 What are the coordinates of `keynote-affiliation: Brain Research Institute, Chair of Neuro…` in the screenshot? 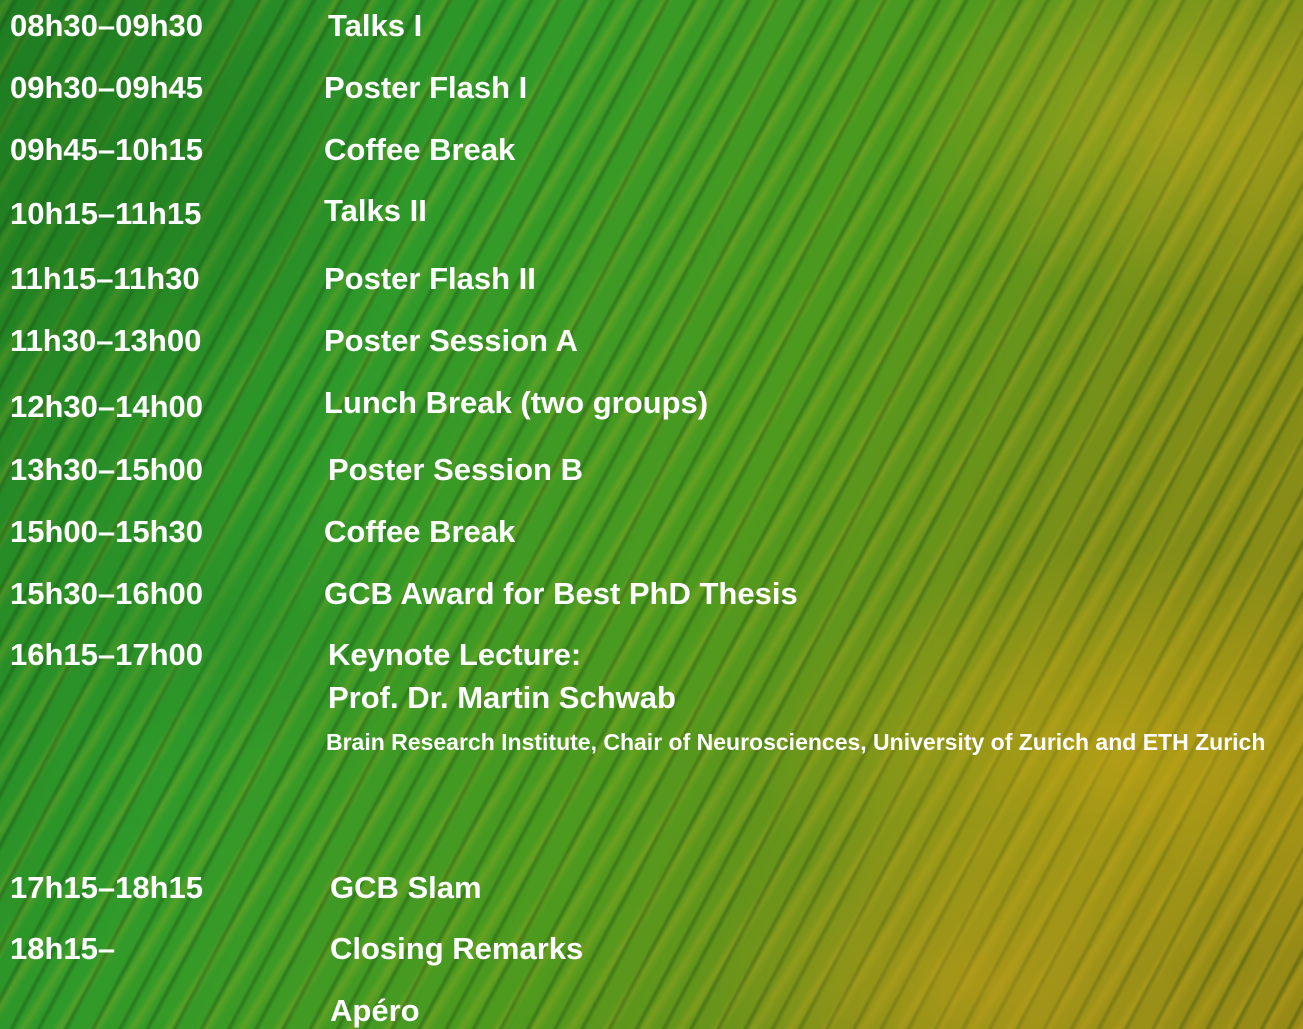 It's located at (796, 742).